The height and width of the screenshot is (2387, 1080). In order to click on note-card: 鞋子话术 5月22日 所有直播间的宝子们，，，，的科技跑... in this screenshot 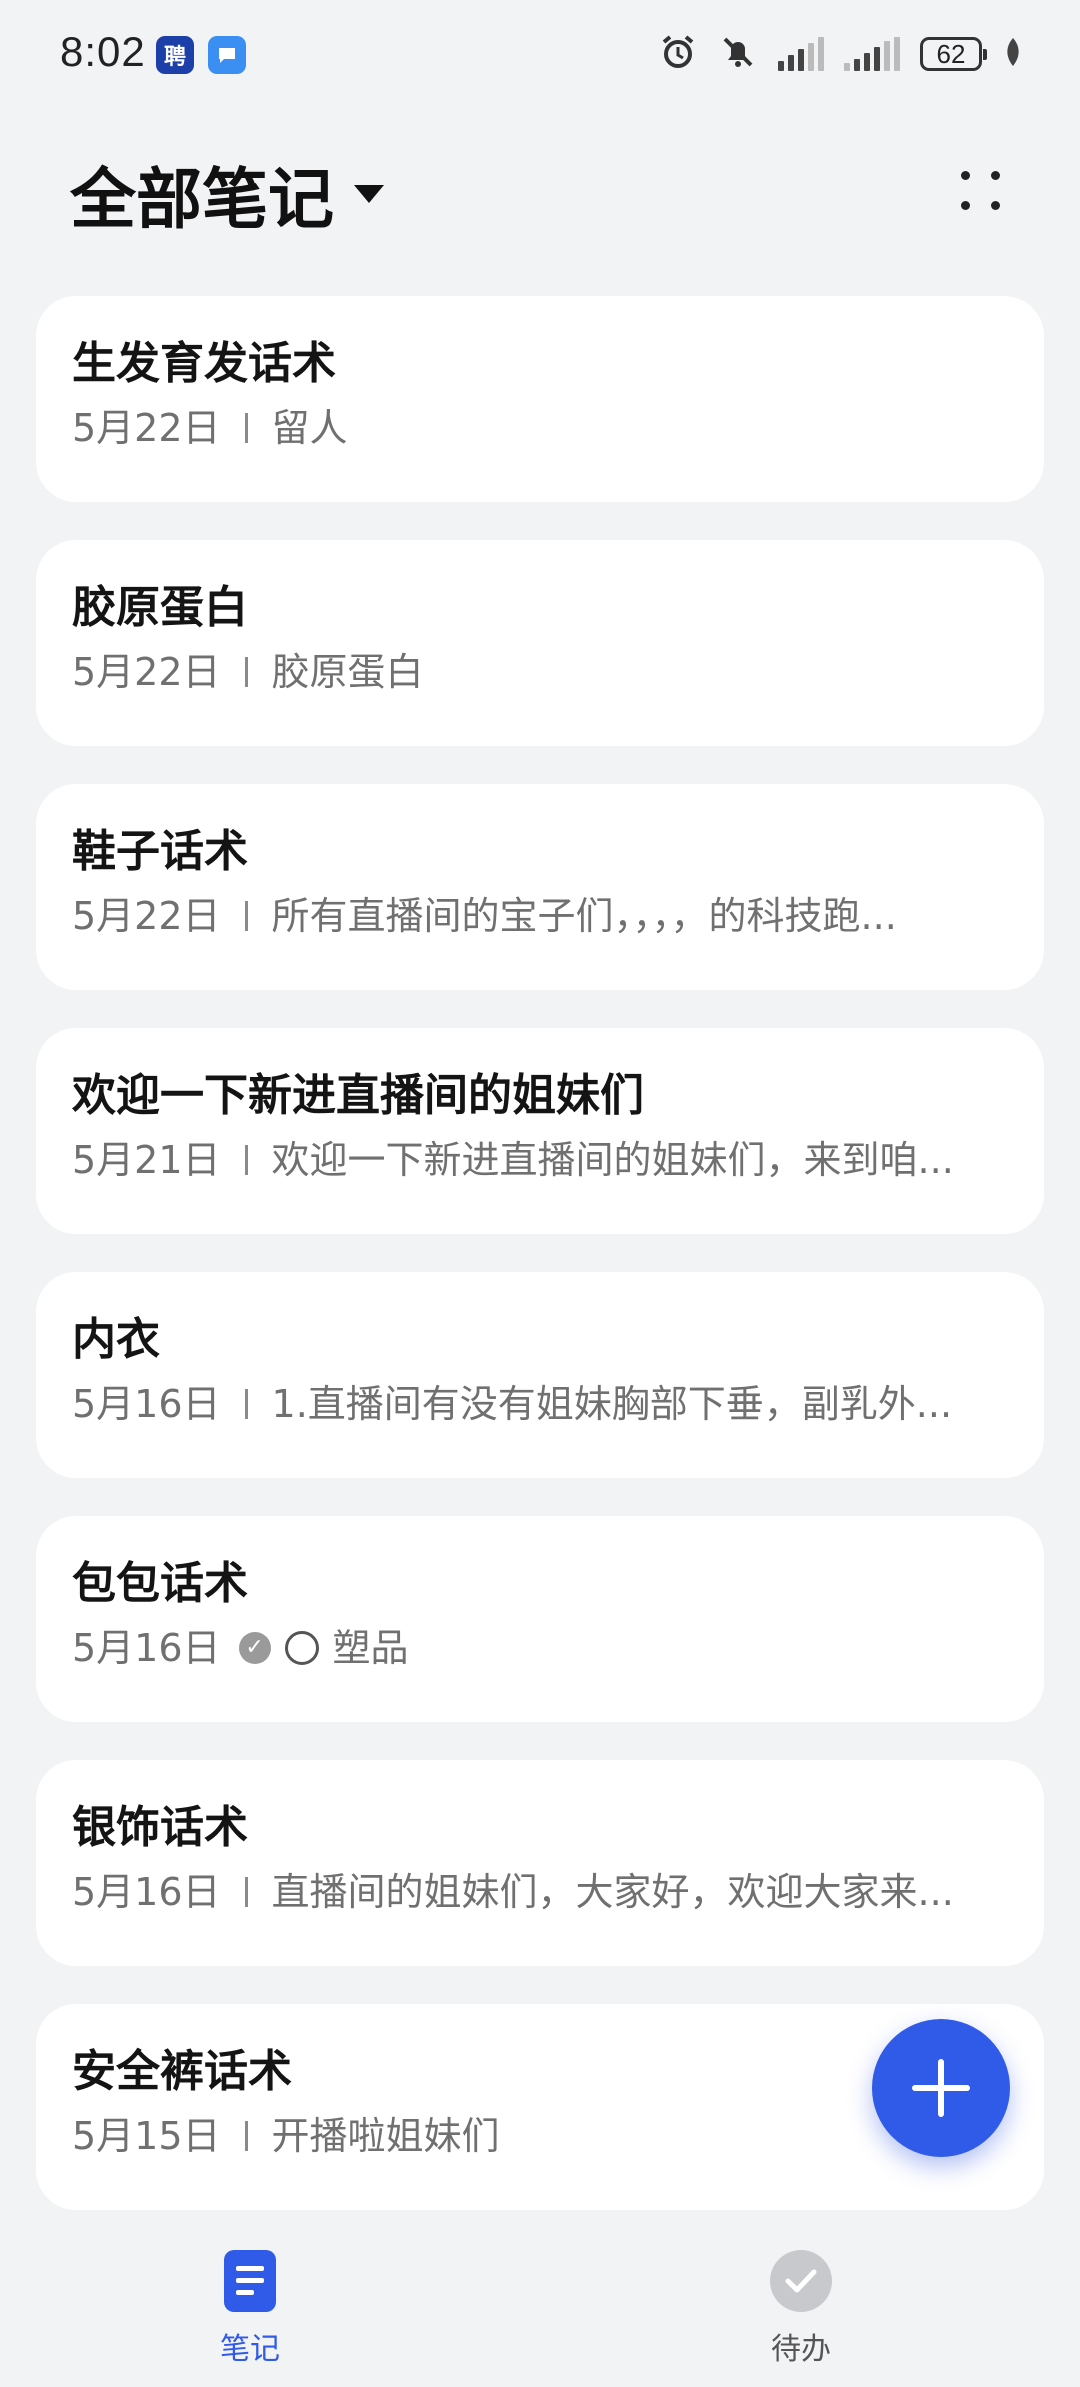, I will do `click(540, 887)`.